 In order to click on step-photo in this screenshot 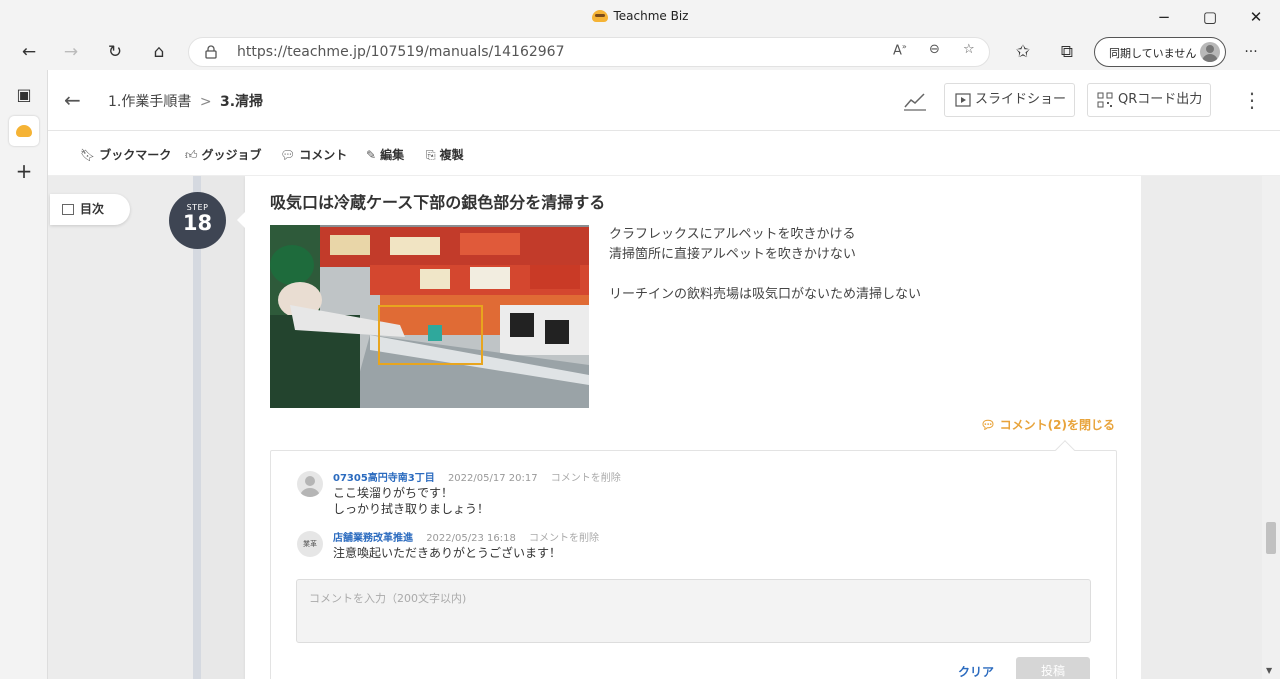, I will do `click(429, 316)`.